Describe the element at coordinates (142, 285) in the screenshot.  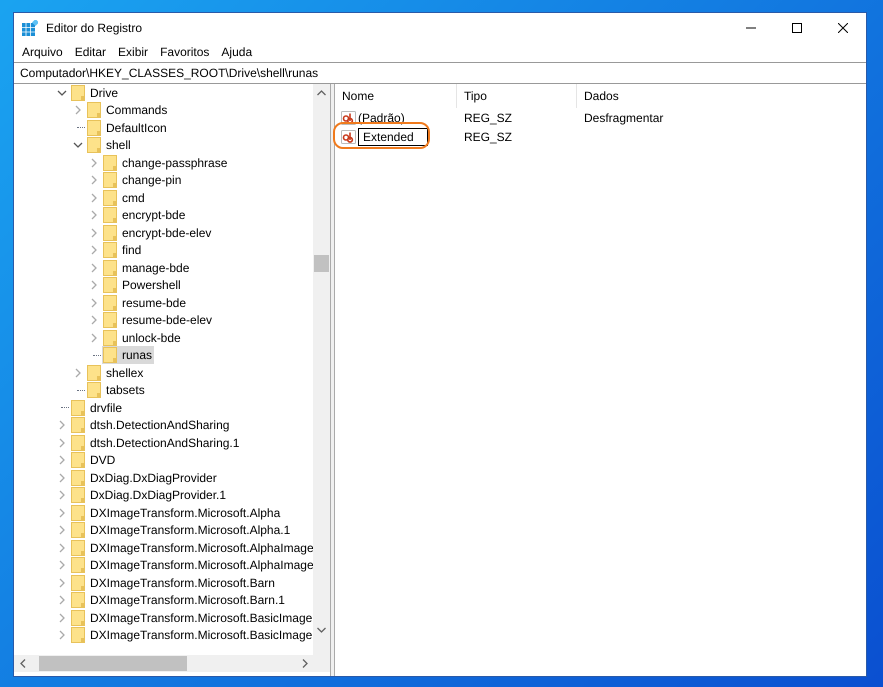
I see `tree-item: Powershell` at that location.